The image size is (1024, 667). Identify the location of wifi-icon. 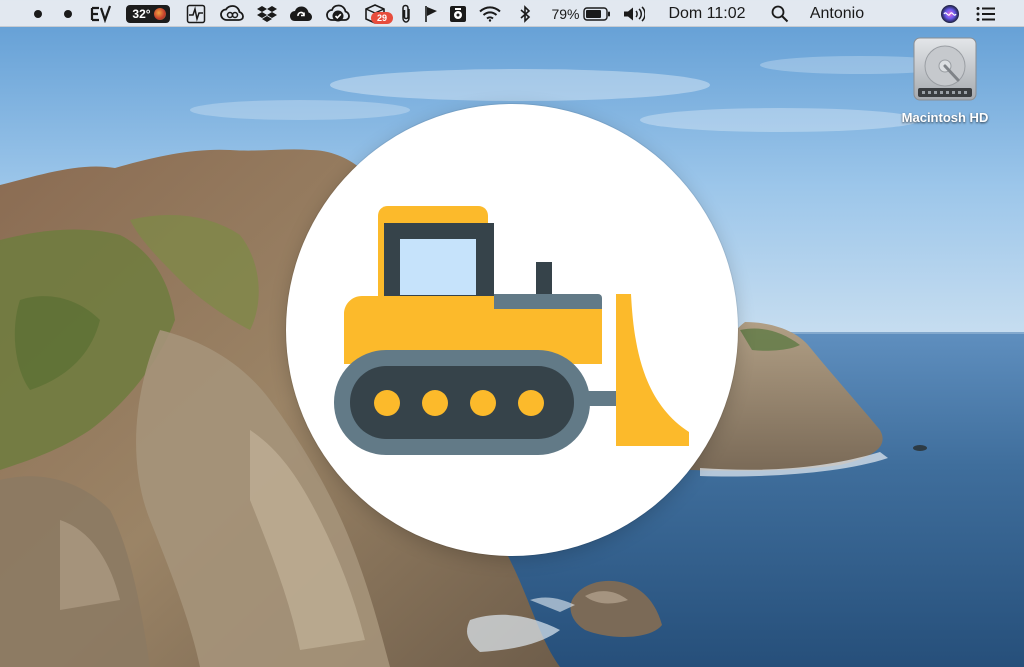
(490, 13).